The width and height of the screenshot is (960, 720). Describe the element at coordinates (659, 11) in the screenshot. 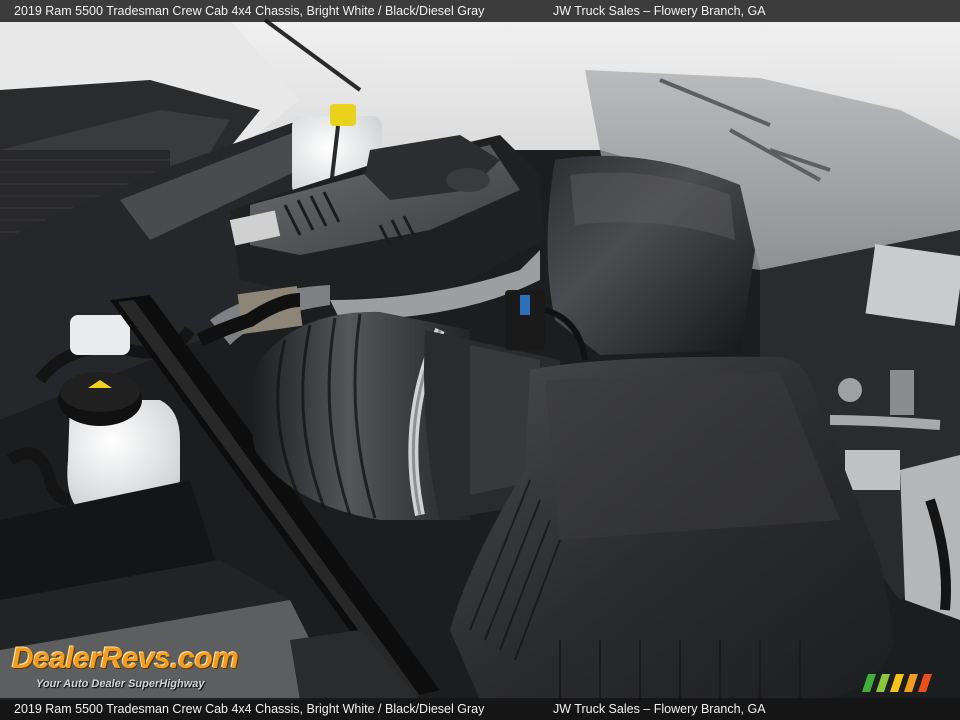

I see `dealer-location: JW Truck Sales – Flowery Branch, GA` at that location.